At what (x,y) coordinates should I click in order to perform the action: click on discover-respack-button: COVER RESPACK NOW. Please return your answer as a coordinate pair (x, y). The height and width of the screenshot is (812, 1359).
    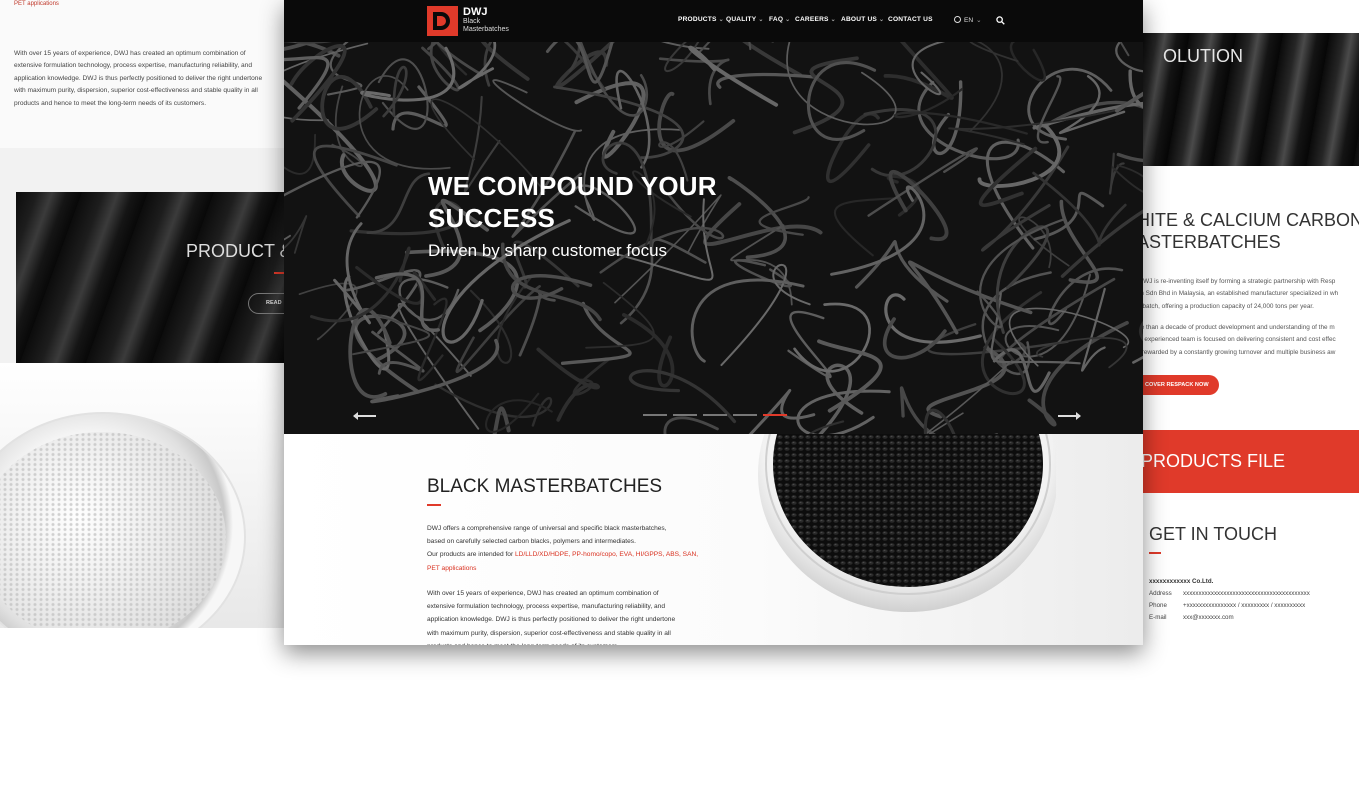
    Looking at the image, I should click on (1181, 385).